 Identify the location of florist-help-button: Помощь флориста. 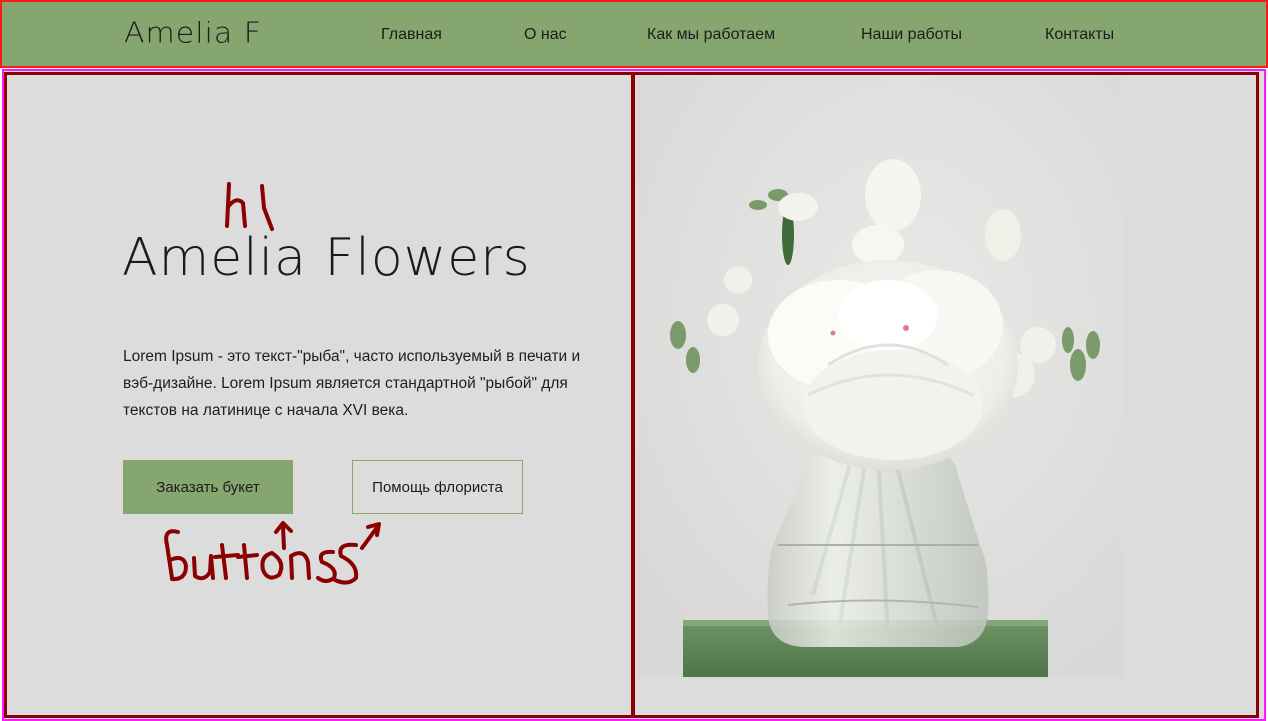
(437, 487).